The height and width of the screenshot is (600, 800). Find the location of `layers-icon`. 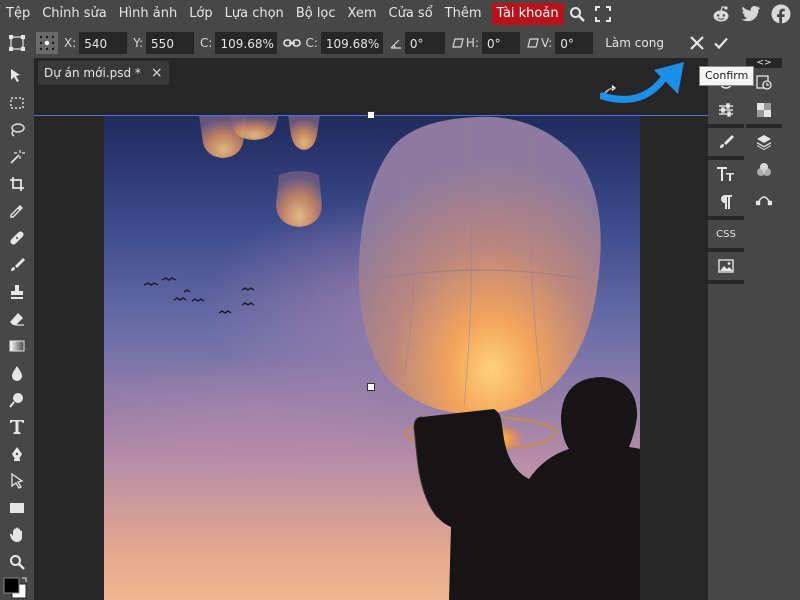

layers-icon is located at coordinates (764, 142).